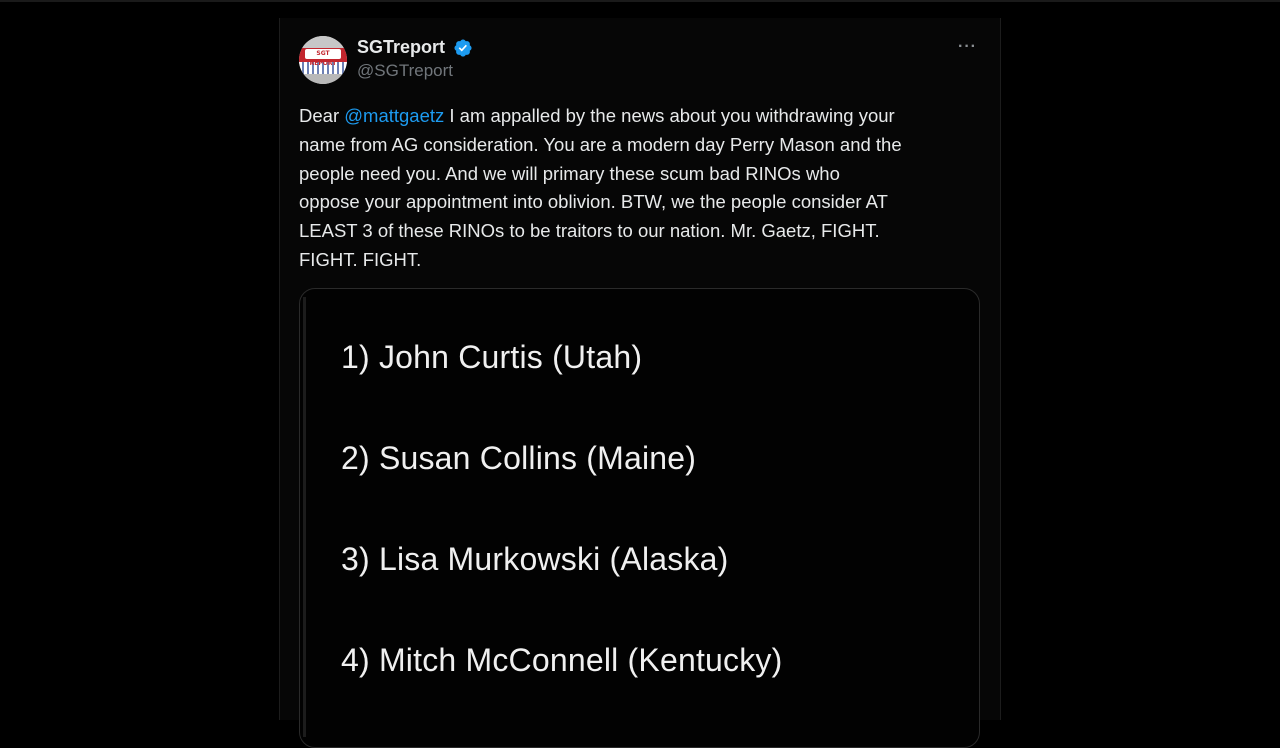 Image resolution: width=1280 pixels, height=748 pixels. Describe the element at coordinates (463, 48) in the screenshot. I see `verified-badge-icon` at that location.